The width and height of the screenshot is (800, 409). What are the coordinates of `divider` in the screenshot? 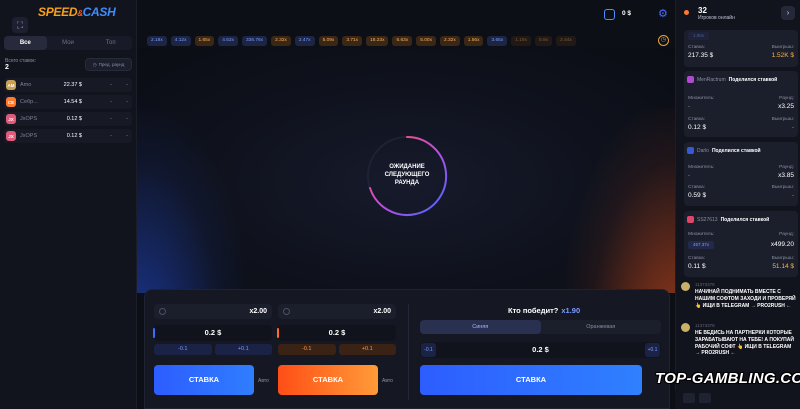 It's located at (408, 352).